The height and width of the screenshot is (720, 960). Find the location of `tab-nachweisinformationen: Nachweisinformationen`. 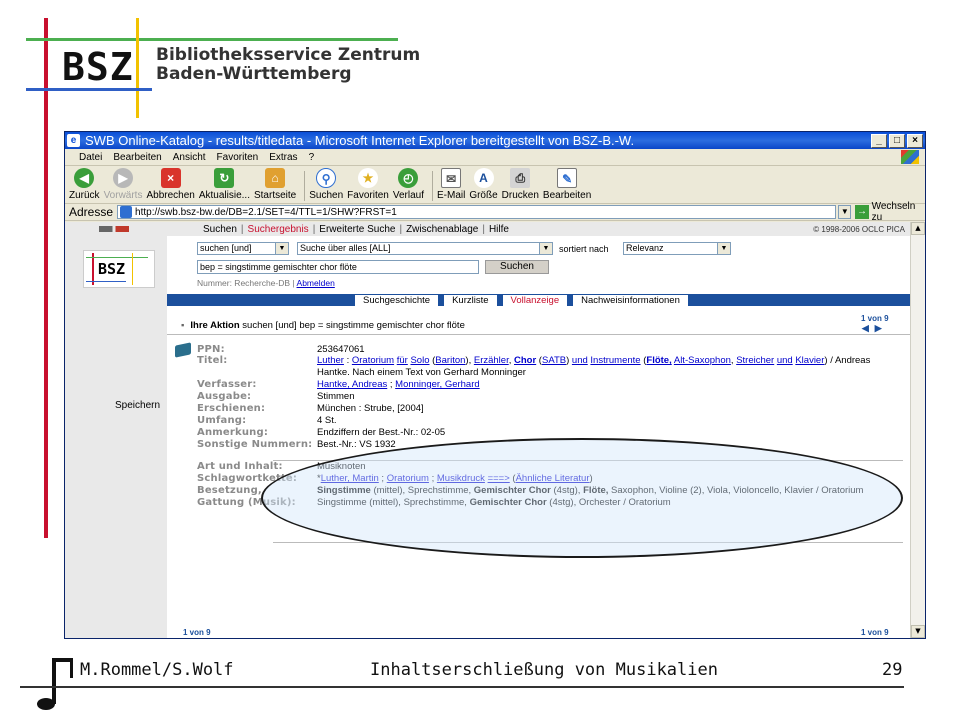

tab-nachweisinformationen: Nachweisinformationen is located at coordinates (630, 300).